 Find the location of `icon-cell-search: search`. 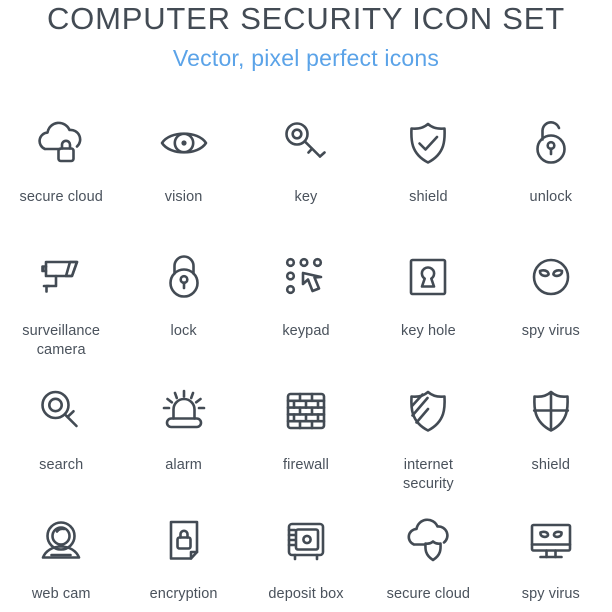

icon-cell-search: search is located at coordinates (61, 437).